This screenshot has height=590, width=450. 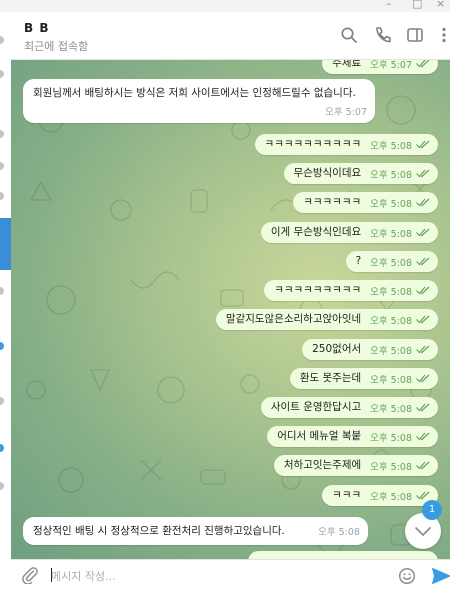 What do you see at coordinates (326, 319) in the screenshot?
I see `message-outgoing: 말같지도않은소리하고앉아잇네 오후 5:08` at bounding box center [326, 319].